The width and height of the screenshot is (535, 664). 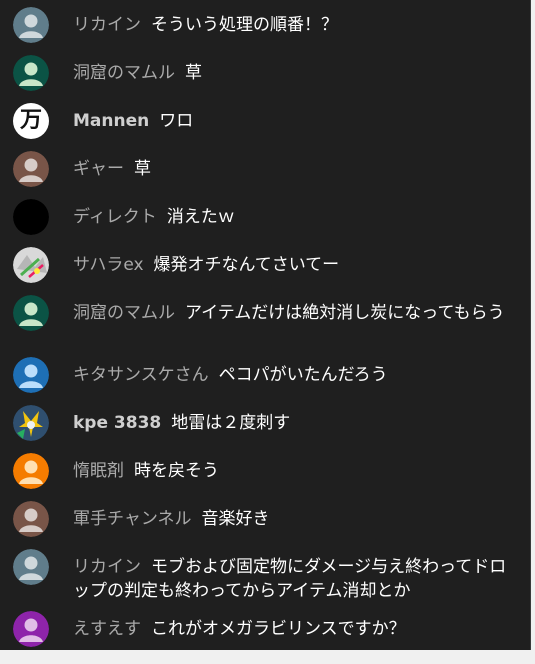 I want to click on message-text: 消えたｗ, so click(x=200, y=217).